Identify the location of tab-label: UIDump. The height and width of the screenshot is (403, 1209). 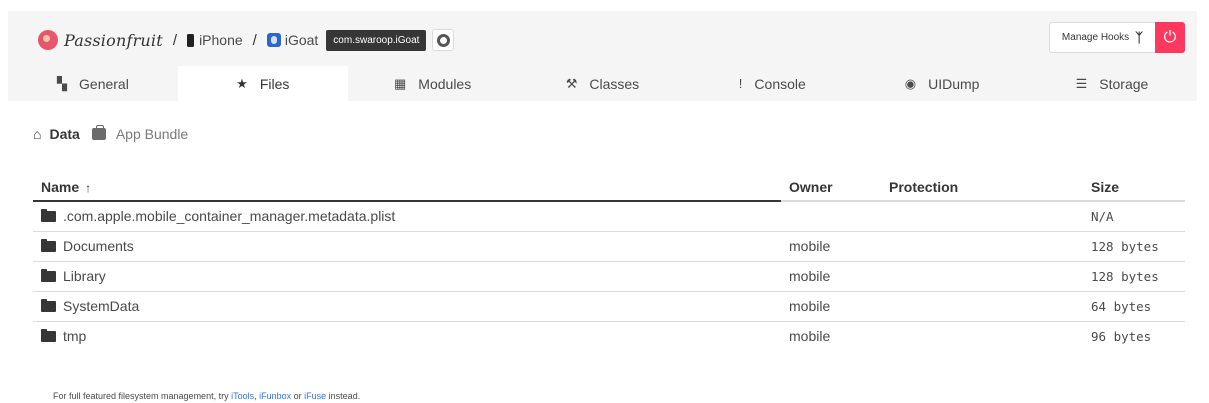
(954, 83).